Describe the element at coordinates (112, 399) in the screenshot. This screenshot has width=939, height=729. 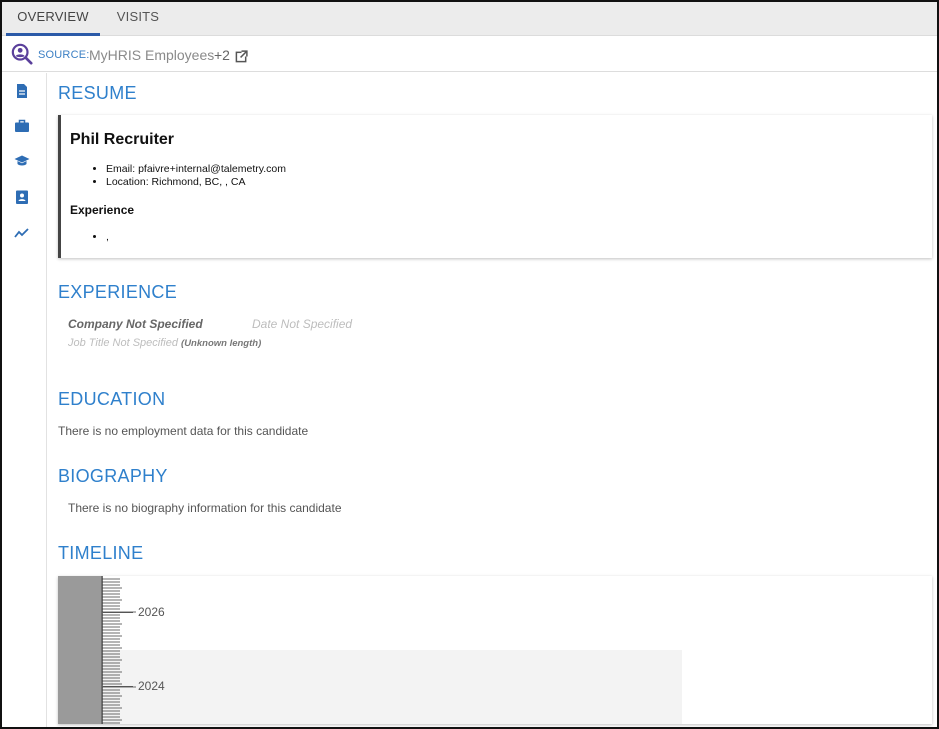
I see `education-heading: EDUCATION` at that location.